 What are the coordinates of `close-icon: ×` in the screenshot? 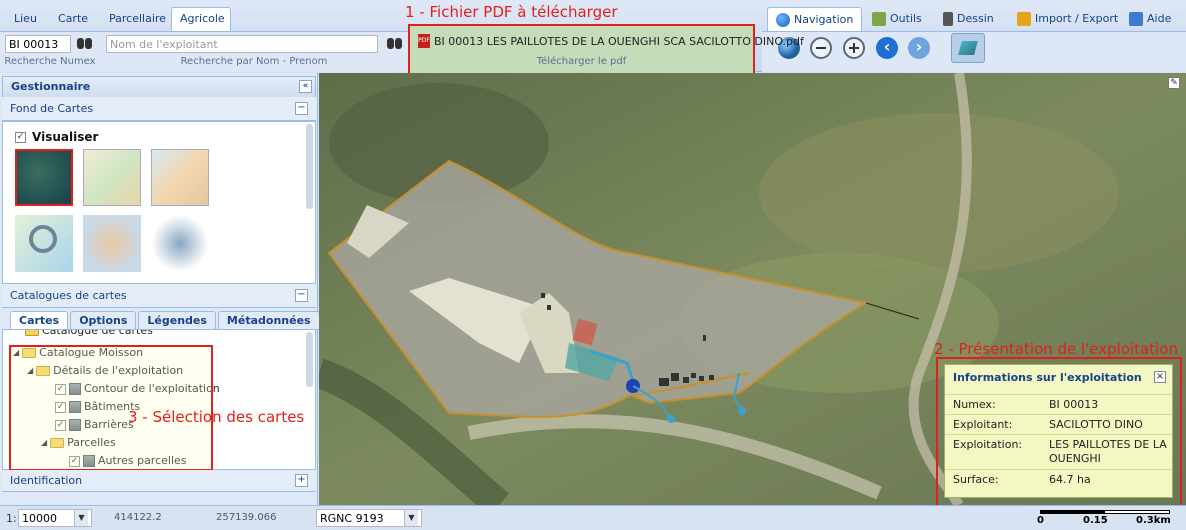 It's located at (1160, 377).